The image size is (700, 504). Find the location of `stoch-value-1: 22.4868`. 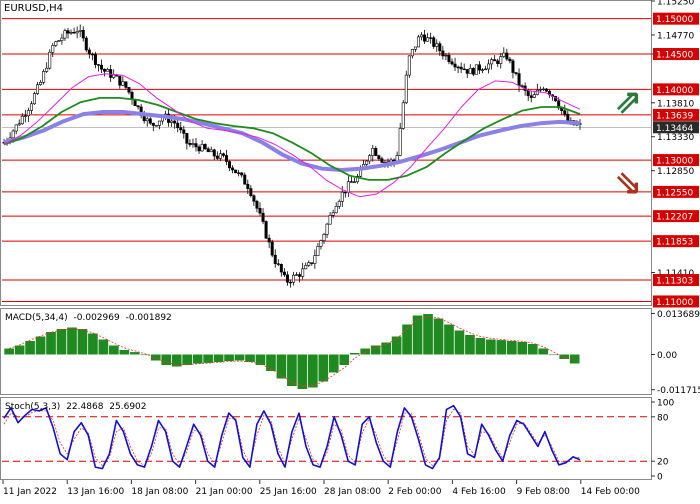

stoch-value-1: 22.4868 is located at coordinates (84, 407).